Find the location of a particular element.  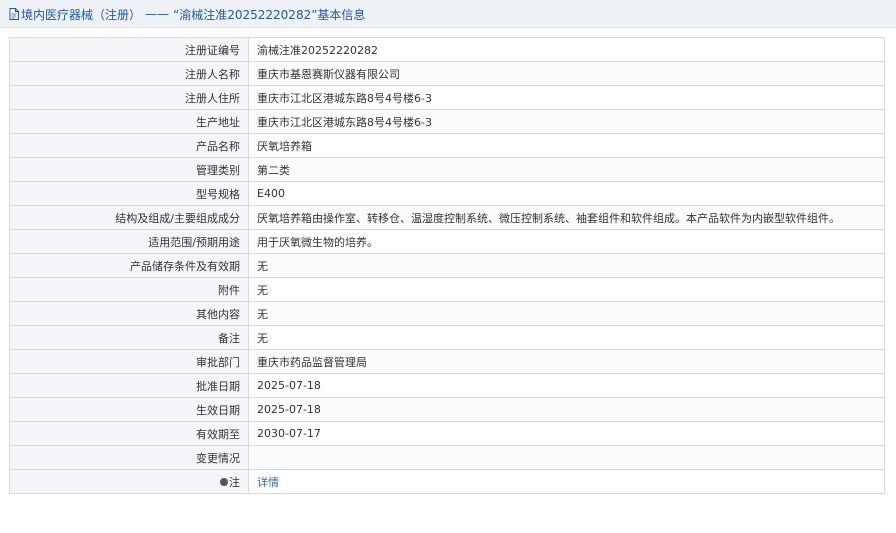

row-value is located at coordinates (566, 457).